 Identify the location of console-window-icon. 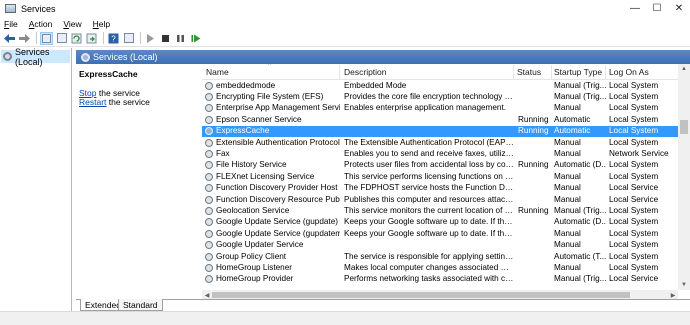
(61, 38).